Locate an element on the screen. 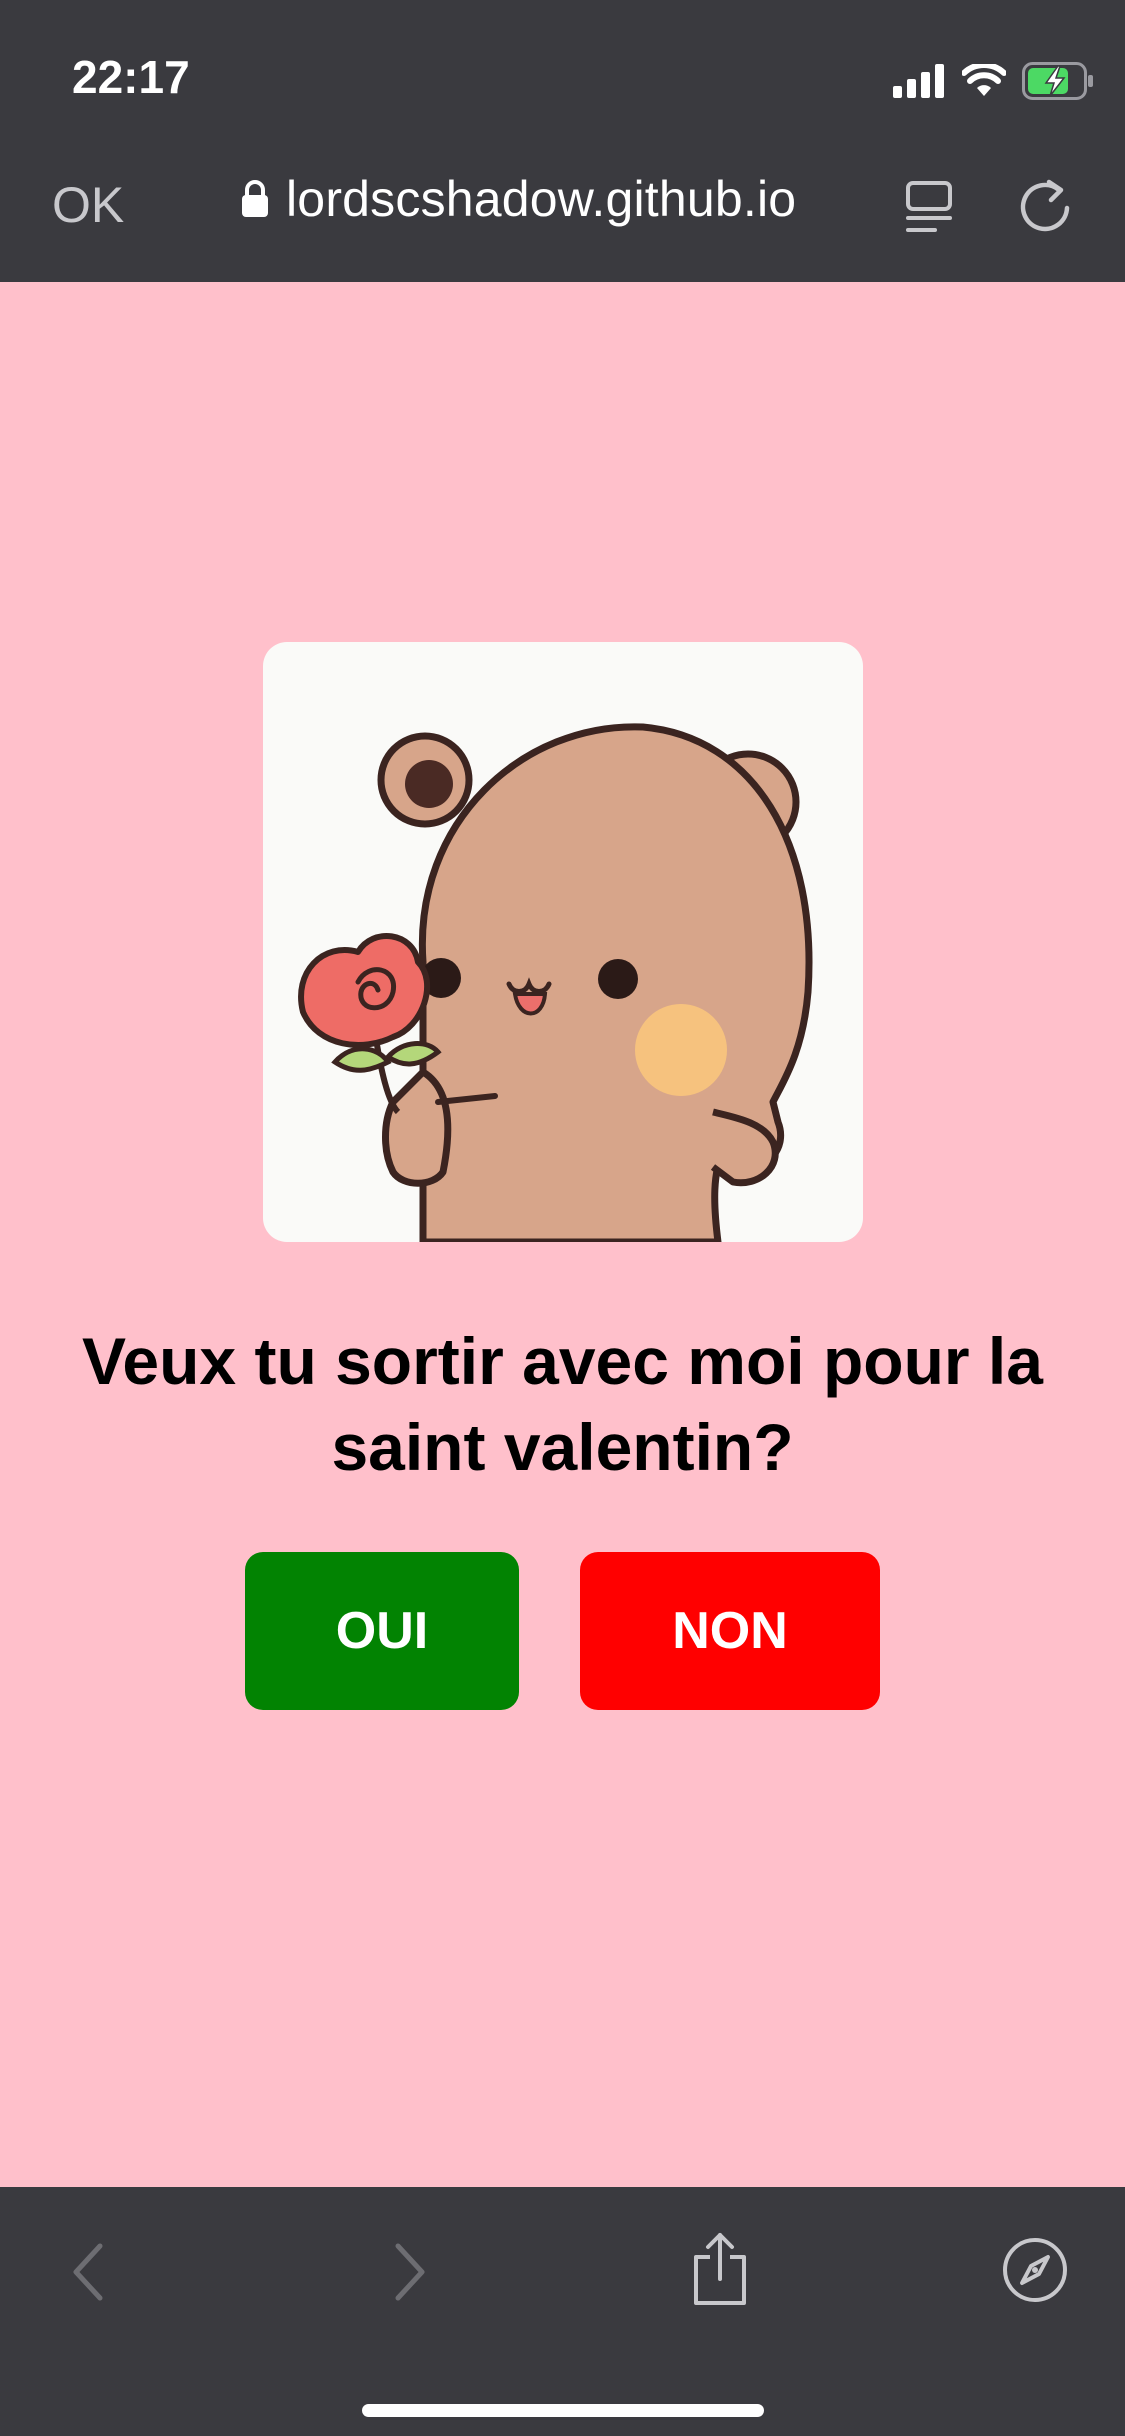  bear-image is located at coordinates (563, 942).